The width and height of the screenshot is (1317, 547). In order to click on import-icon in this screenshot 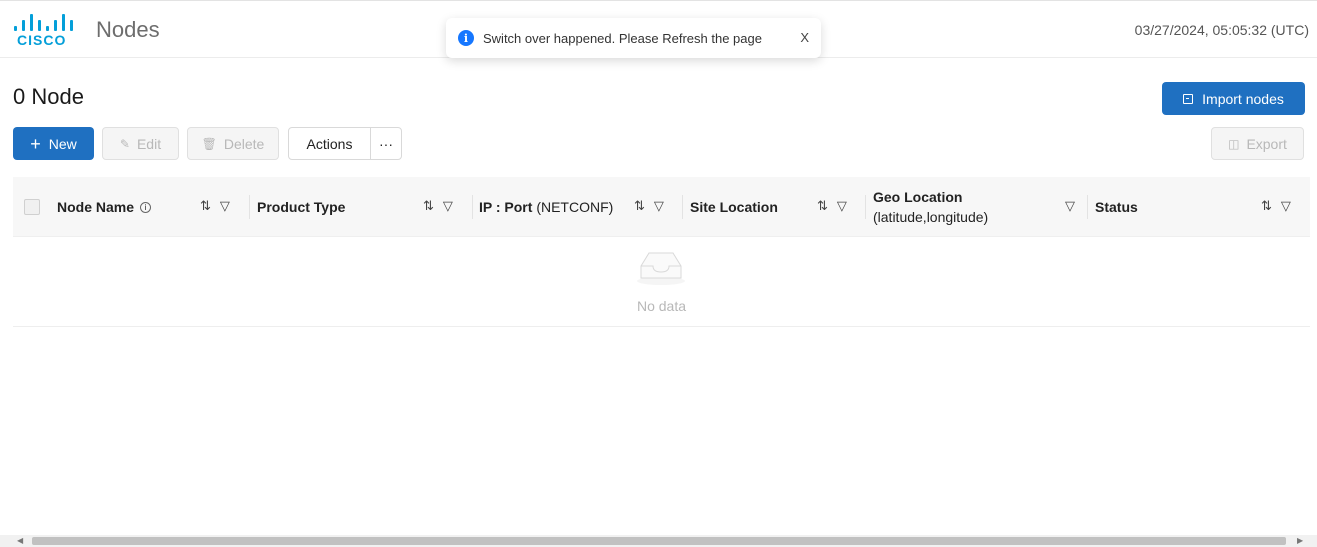, I will do `click(1188, 98)`.